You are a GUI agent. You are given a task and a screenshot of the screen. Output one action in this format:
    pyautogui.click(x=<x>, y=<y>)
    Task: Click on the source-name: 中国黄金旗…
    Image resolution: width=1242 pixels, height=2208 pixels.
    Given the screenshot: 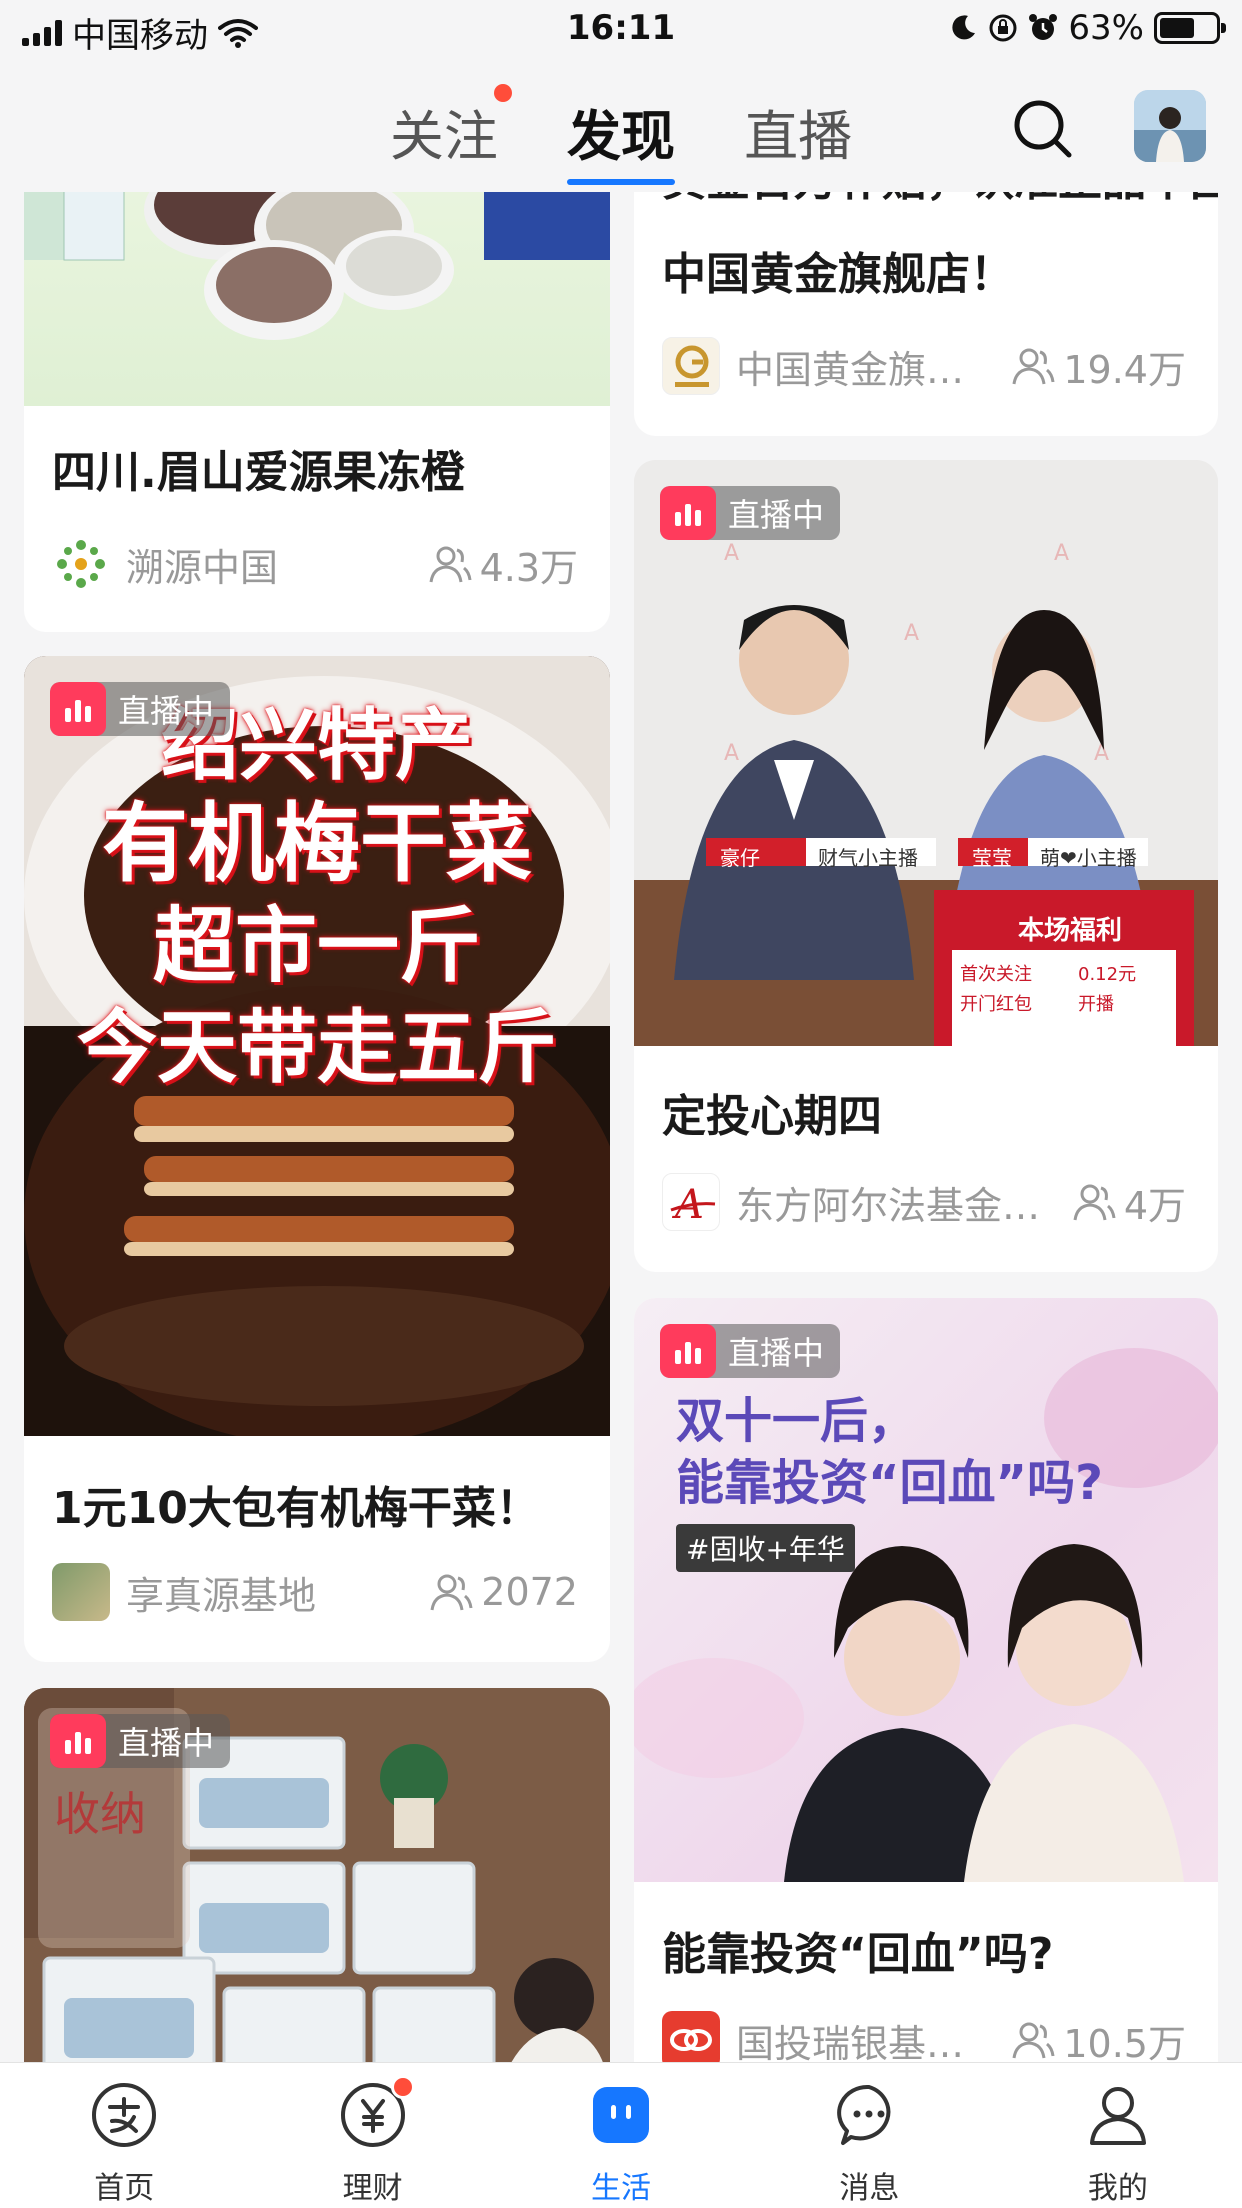 What is the action you would take?
    pyautogui.click(x=850, y=369)
    